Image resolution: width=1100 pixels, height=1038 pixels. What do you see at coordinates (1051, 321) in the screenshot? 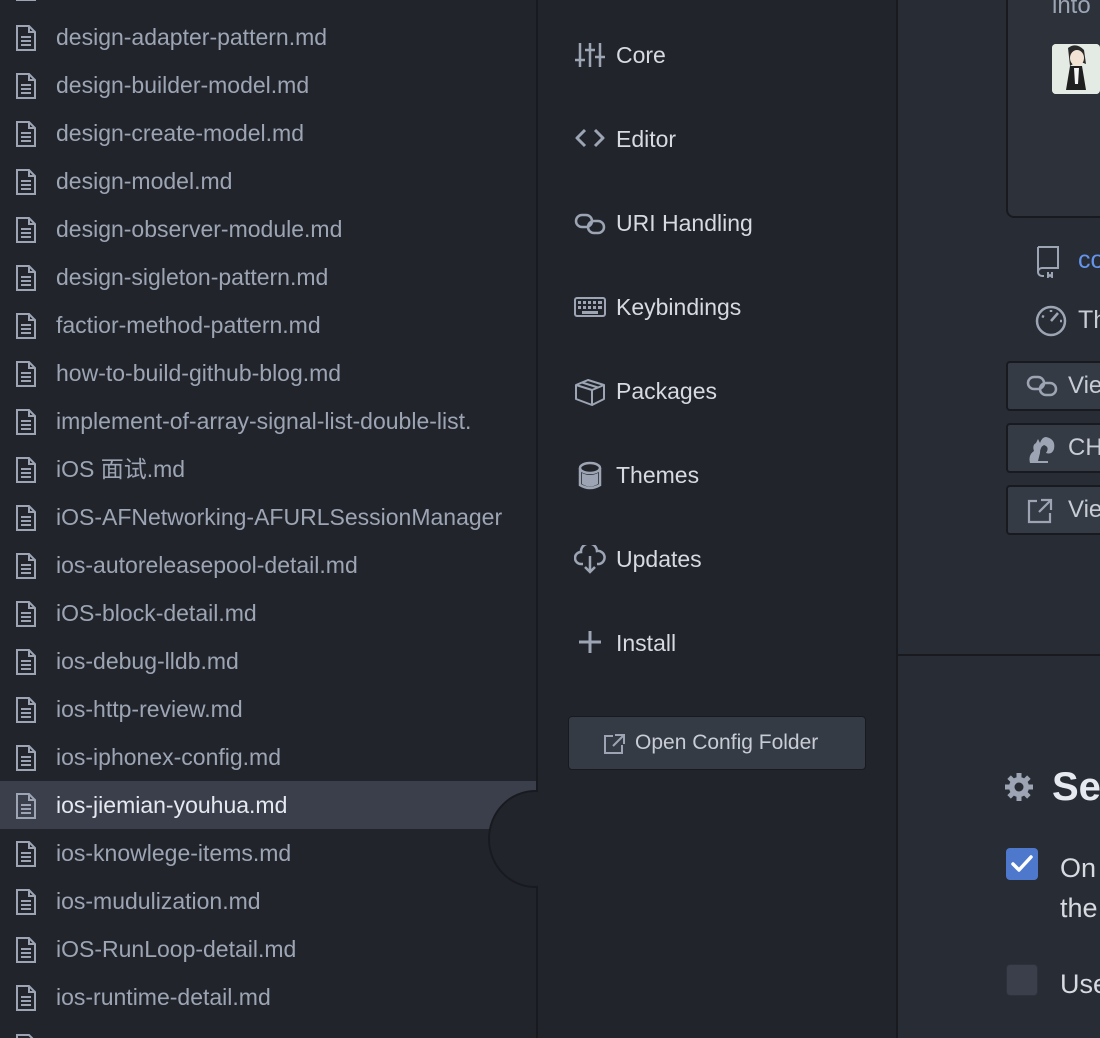
I see `dashboard-icon` at bounding box center [1051, 321].